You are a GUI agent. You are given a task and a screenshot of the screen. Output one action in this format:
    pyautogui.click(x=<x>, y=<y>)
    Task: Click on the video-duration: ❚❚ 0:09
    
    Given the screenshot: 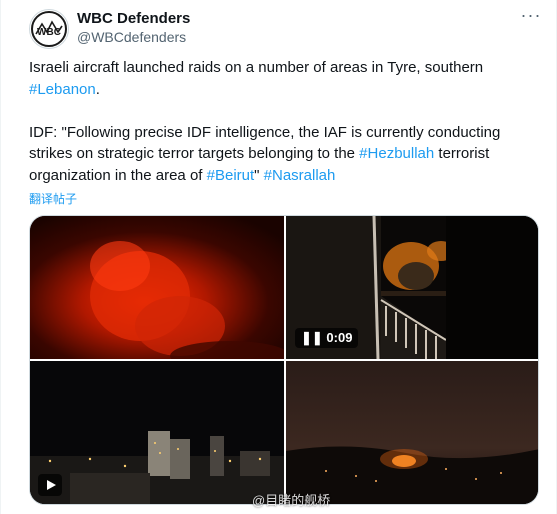 What is the action you would take?
    pyautogui.click(x=327, y=338)
    